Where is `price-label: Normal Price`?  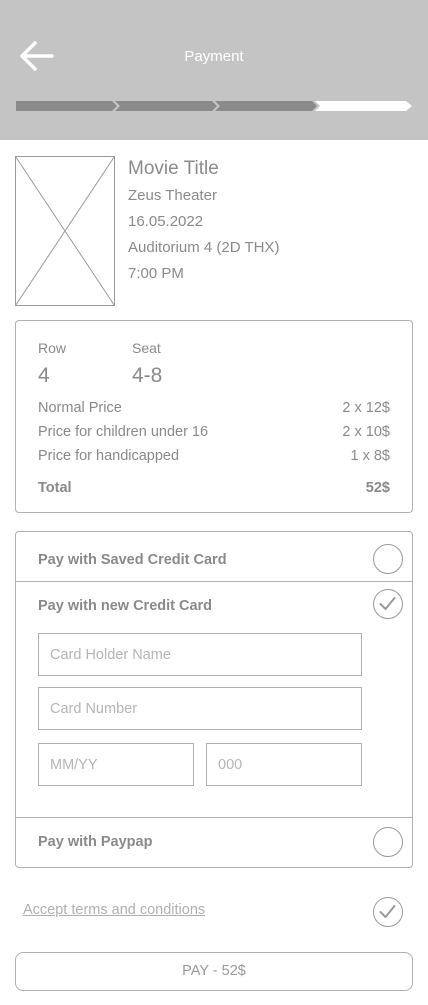
price-label: Normal Price is located at coordinates (80, 408).